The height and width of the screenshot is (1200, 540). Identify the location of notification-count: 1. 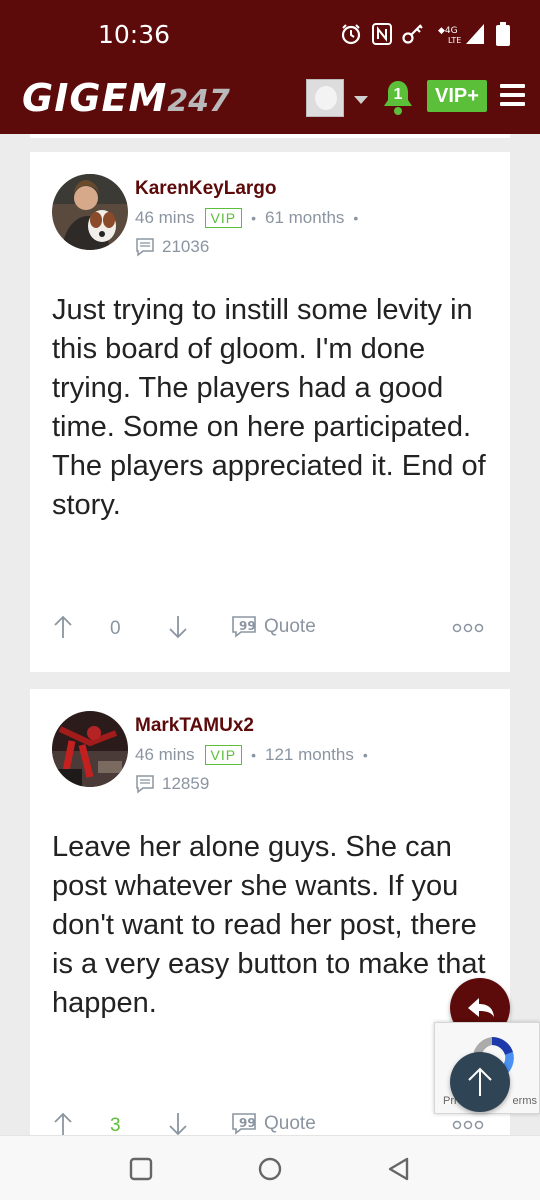
(398, 94).